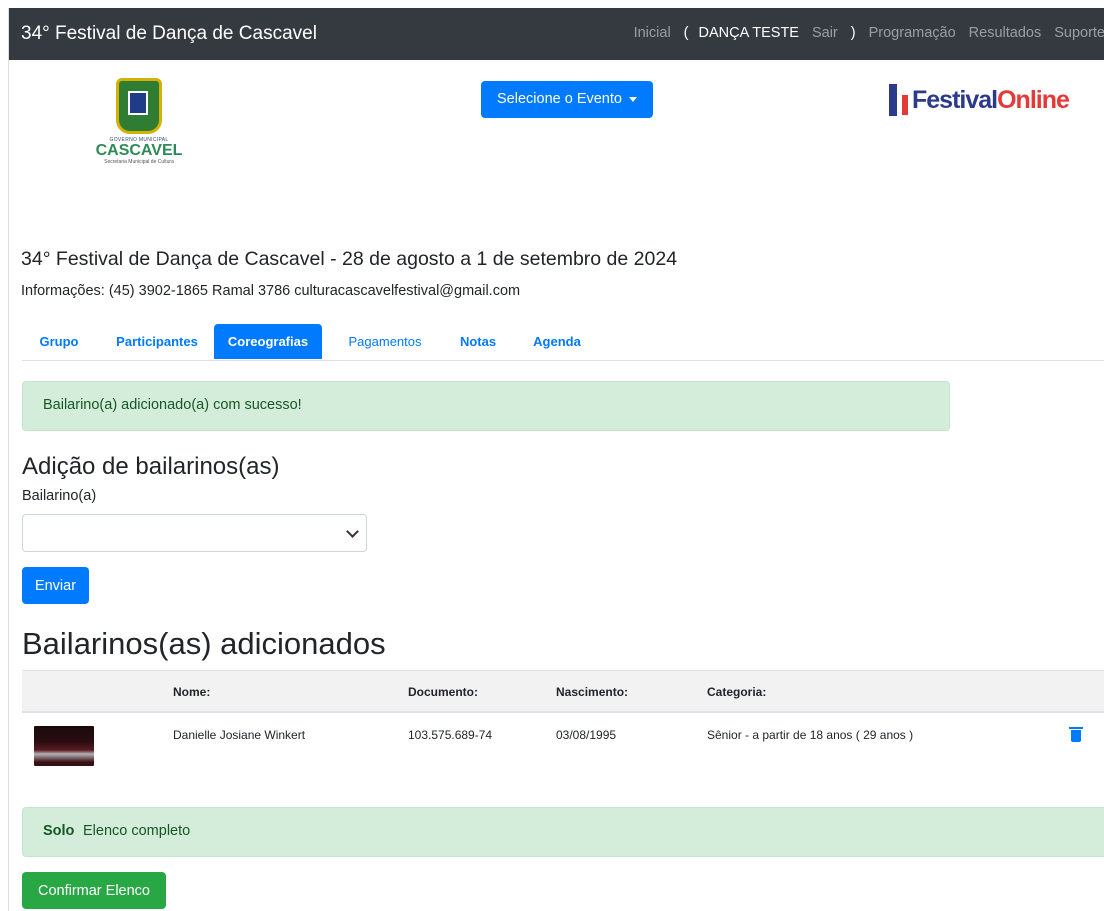  What do you see at coordinates (204, 643) in the screenshot?
I see `added-dancers-heading: Bailarinos(as) adicionados` at bounding box center [204, 643].